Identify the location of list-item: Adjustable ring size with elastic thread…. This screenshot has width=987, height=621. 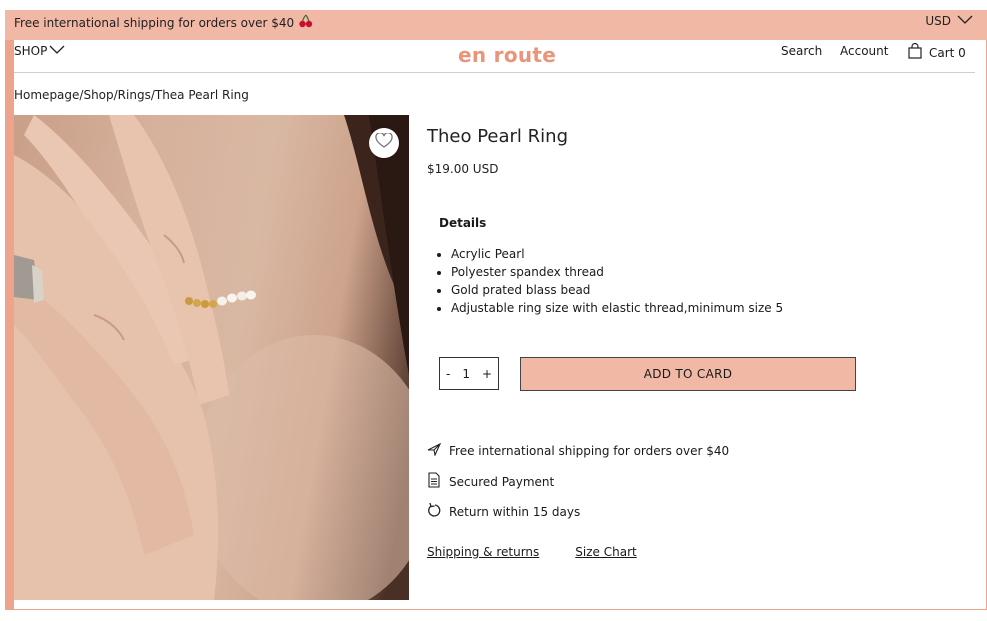
(617, 308).